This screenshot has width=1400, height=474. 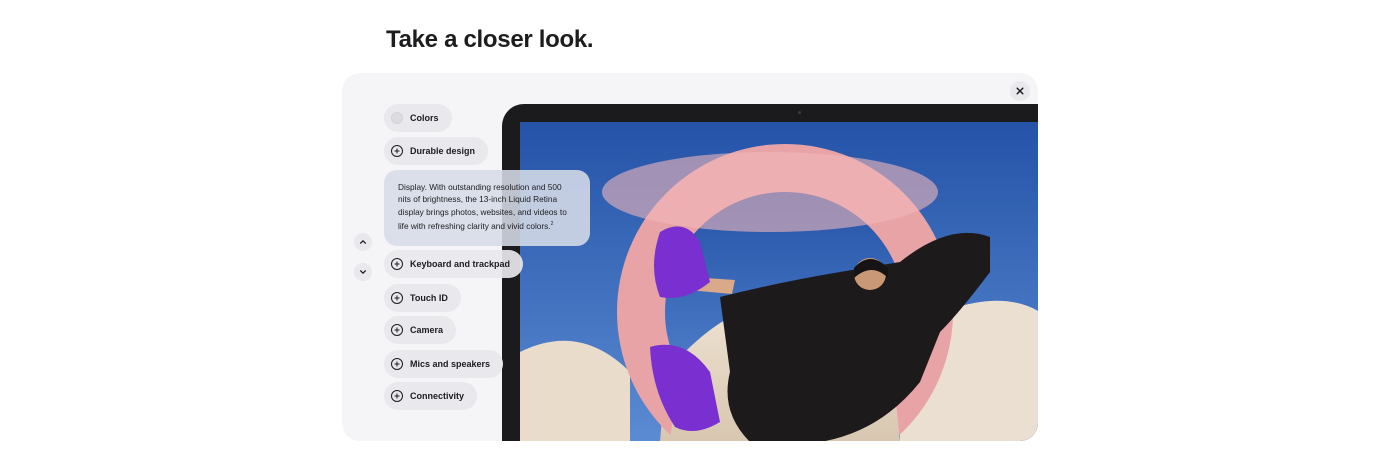 I want to click on feature-label: Mics and speakers, so click(x=450, y=364).